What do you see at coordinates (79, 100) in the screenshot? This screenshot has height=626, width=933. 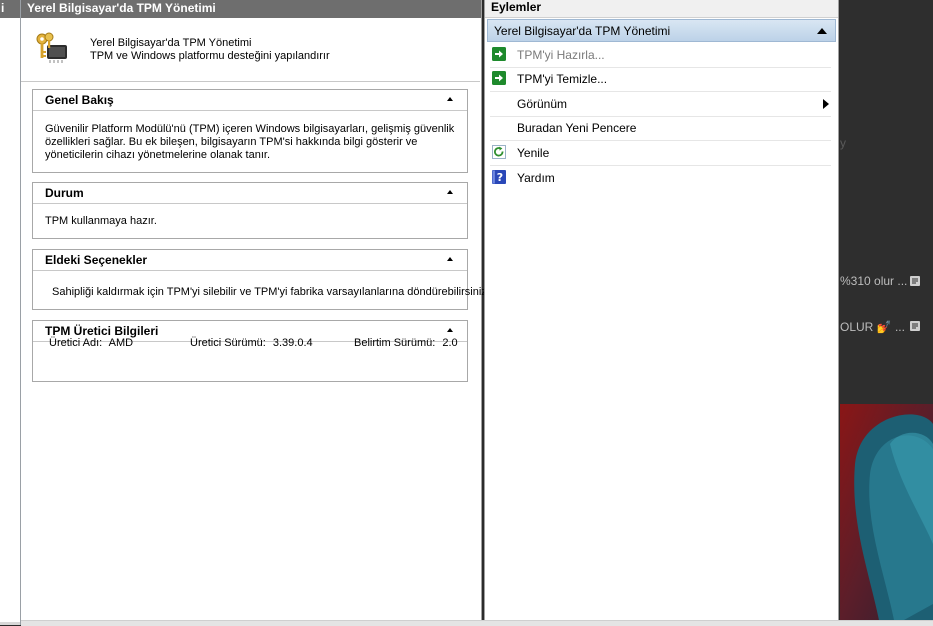 I see `overview-title: Genel Bakış` at bounding box center [79, 100].